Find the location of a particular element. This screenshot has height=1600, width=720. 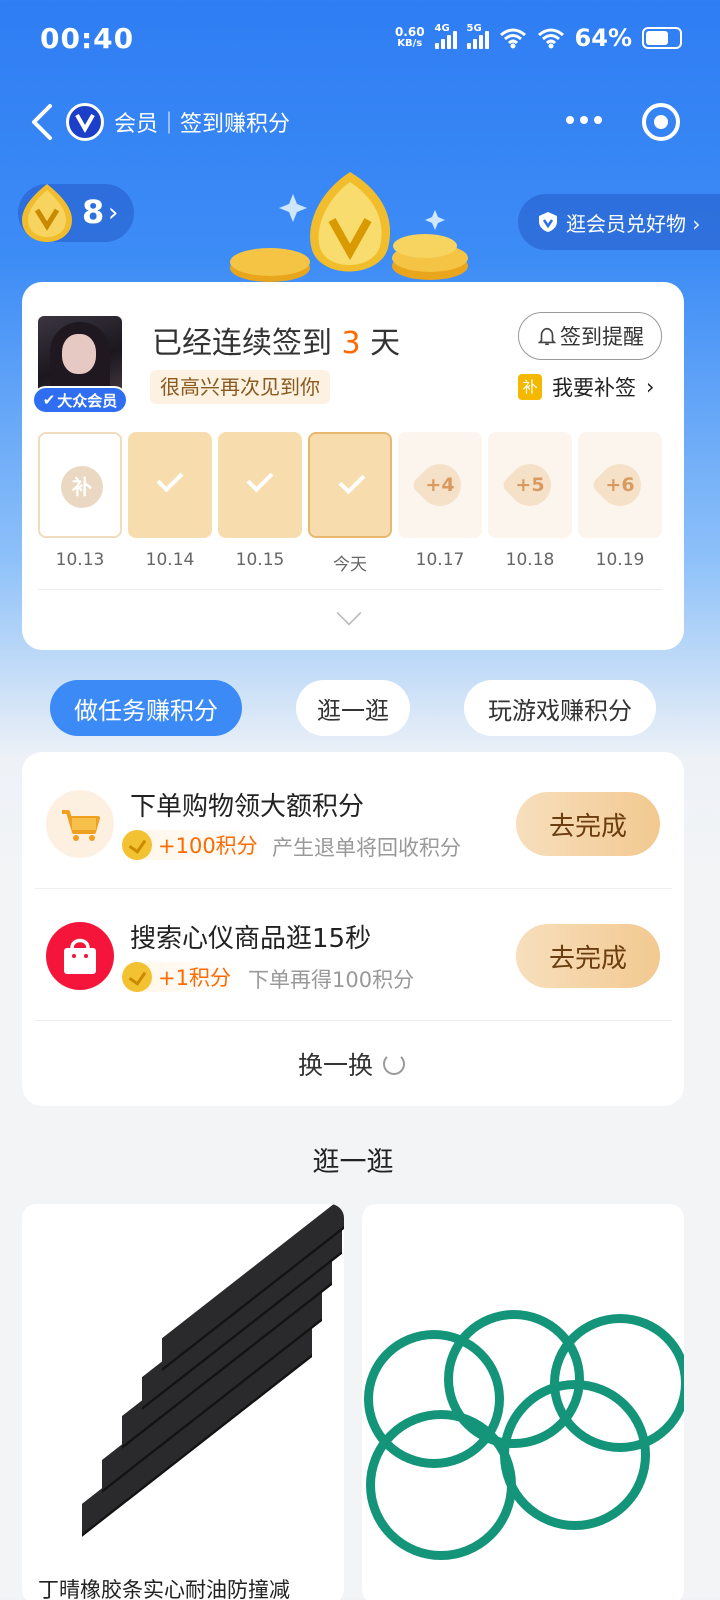

makeup-signin-link: 补 我要补签 › is located at coordinates (586, 387).